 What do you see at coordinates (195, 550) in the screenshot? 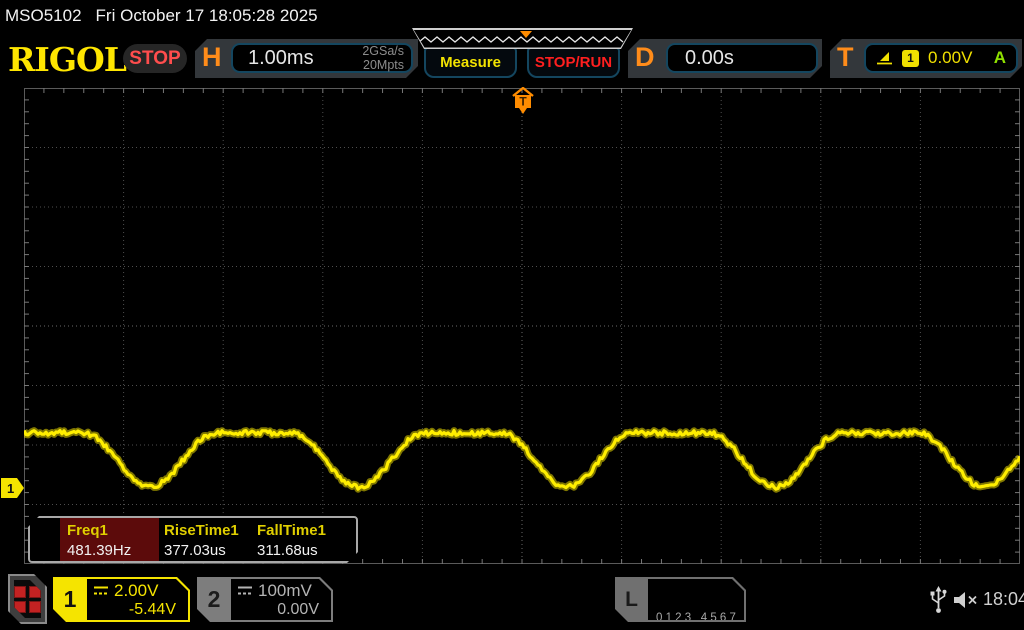
I see `measurement-value: 377.03us` at bounding box center [195, 550].